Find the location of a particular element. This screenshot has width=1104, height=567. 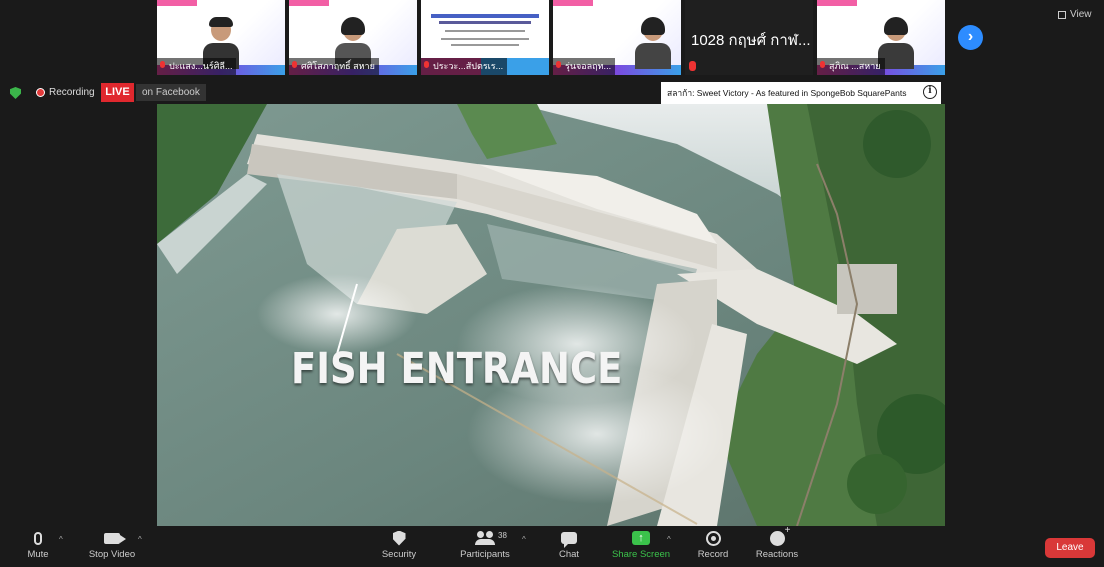

record-dot-icon is located at coordinates (40, 92).